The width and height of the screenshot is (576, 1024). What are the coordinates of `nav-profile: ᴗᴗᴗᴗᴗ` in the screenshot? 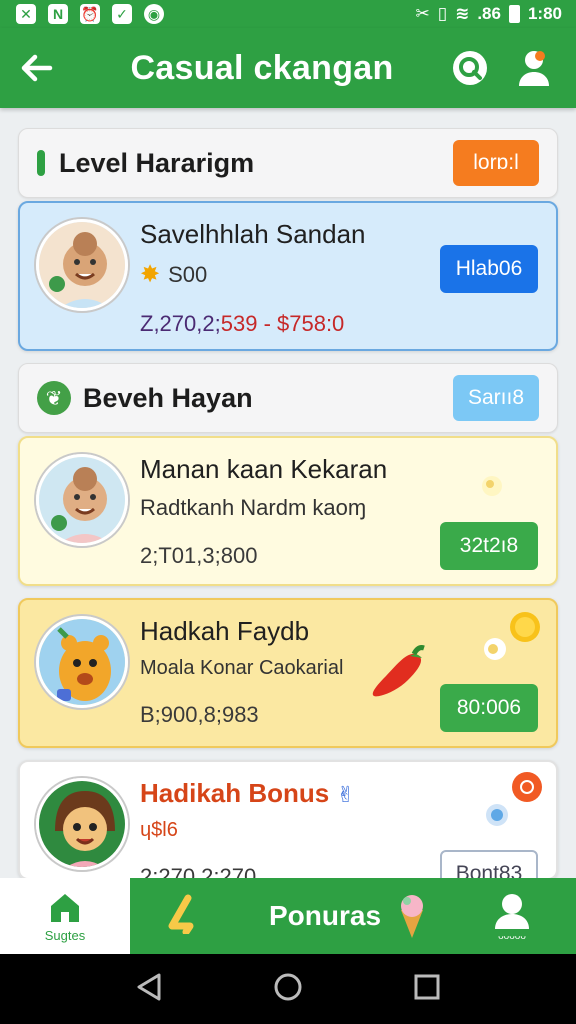 It's located at (512, 916).